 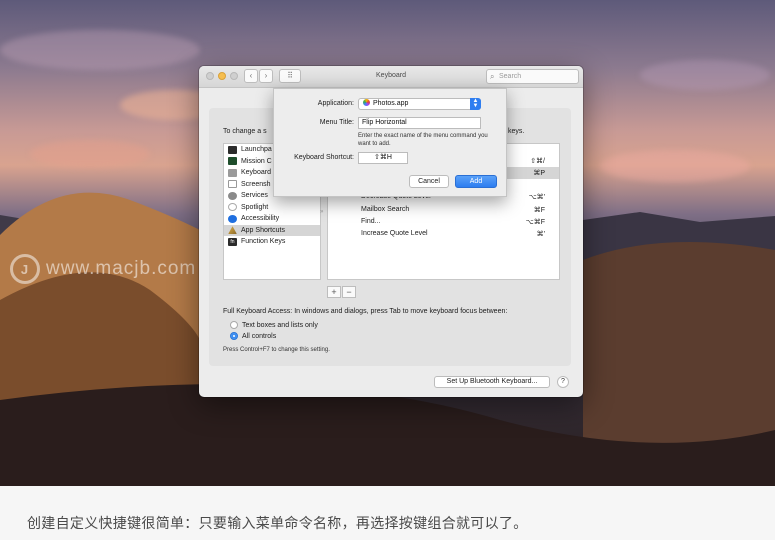 I want to click on menu-title-label: Menu Title:, so click(x=336, y=122).